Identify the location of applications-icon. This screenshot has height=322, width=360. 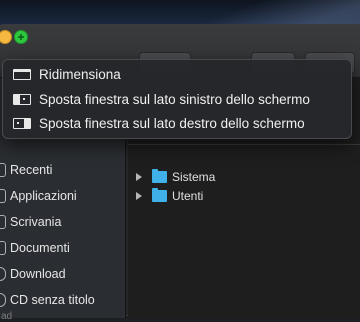
(3, 196).